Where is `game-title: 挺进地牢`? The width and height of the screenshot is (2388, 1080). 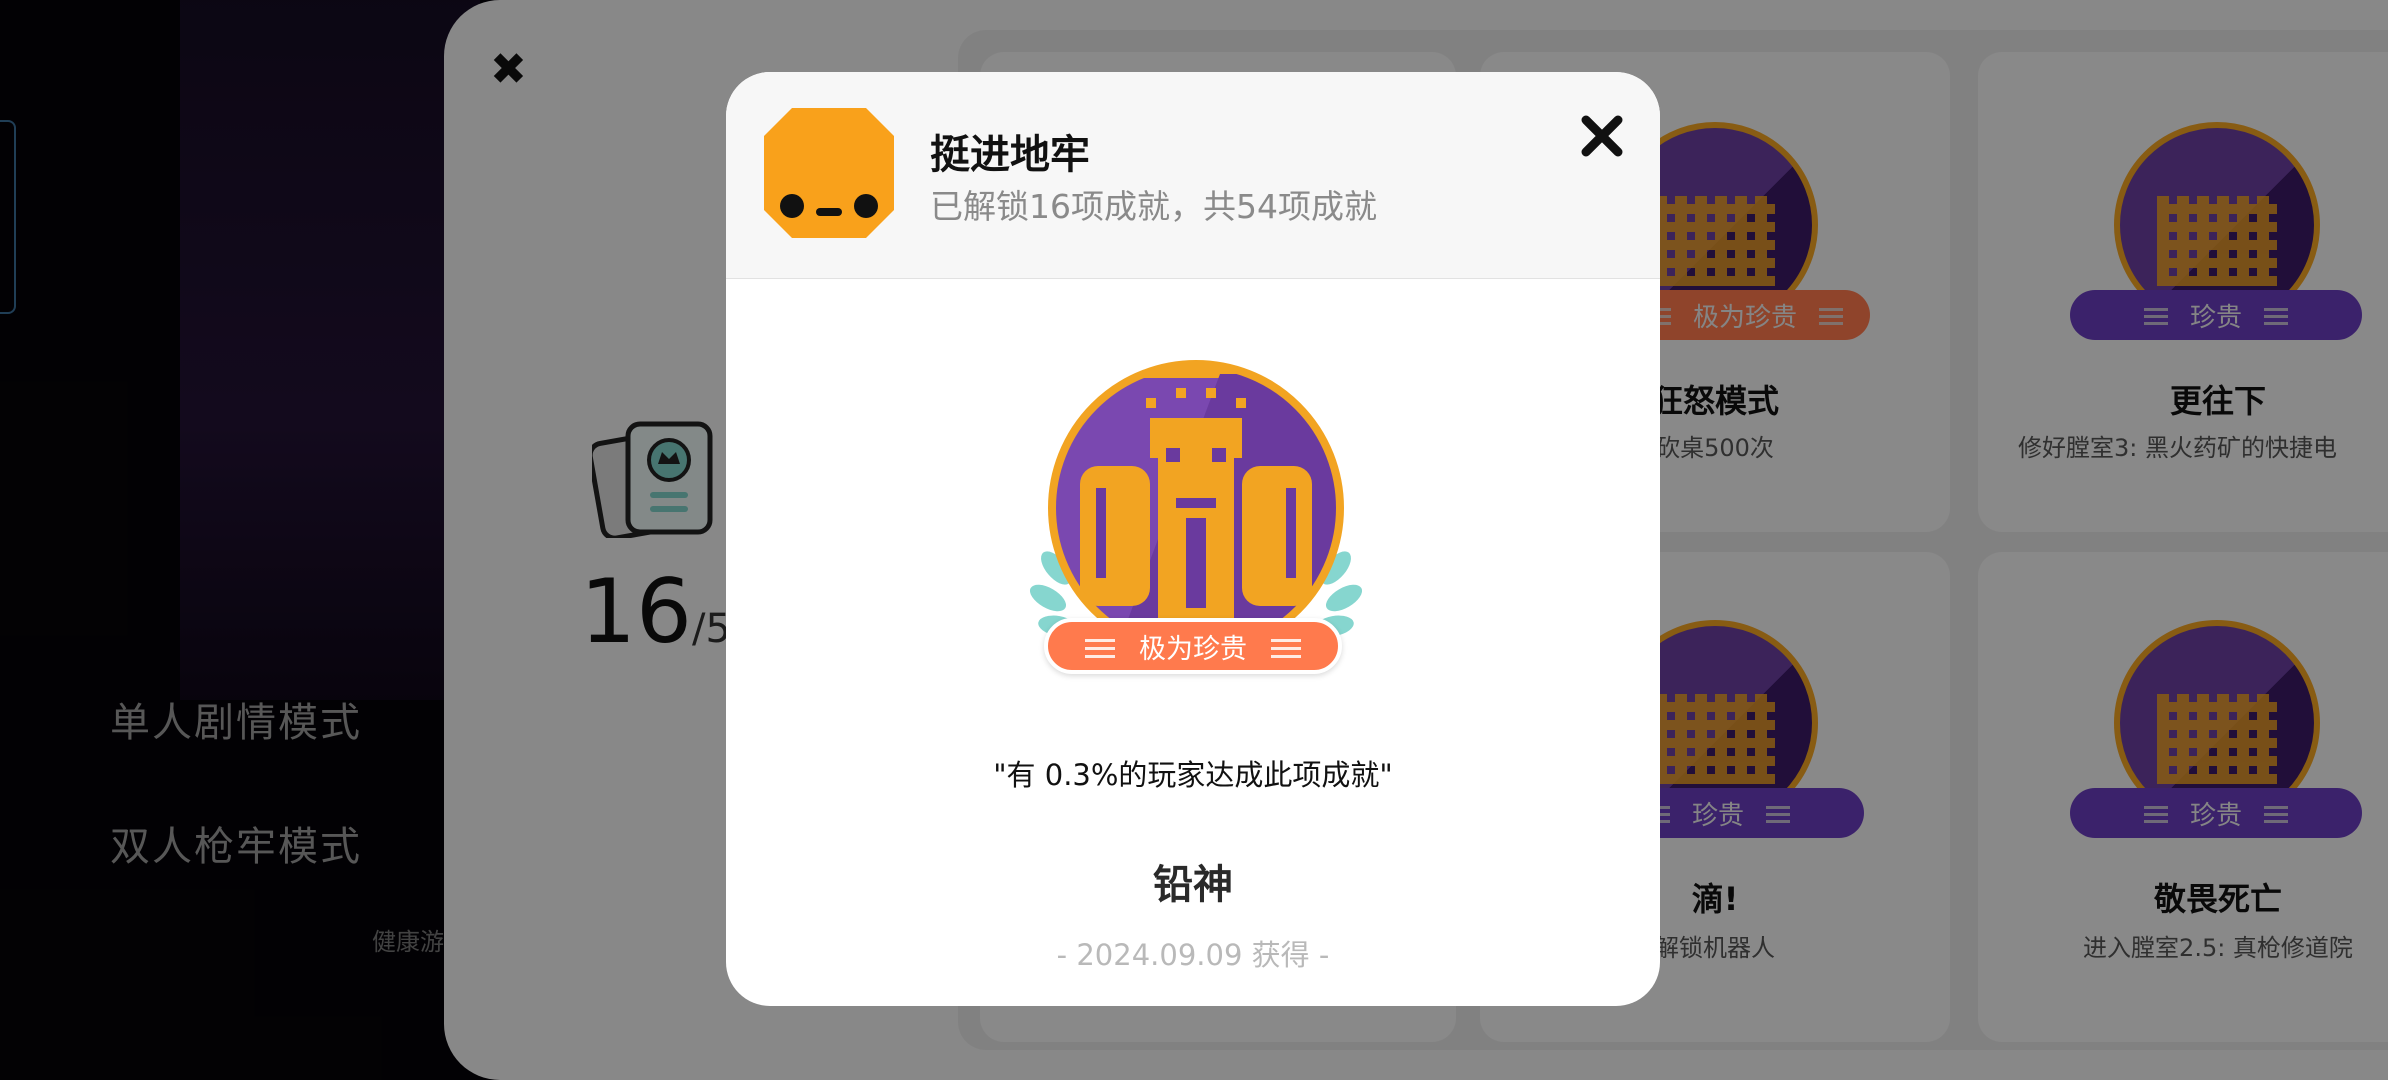 game-title: 挺进地牢 is located at coordinates (1010, 155).